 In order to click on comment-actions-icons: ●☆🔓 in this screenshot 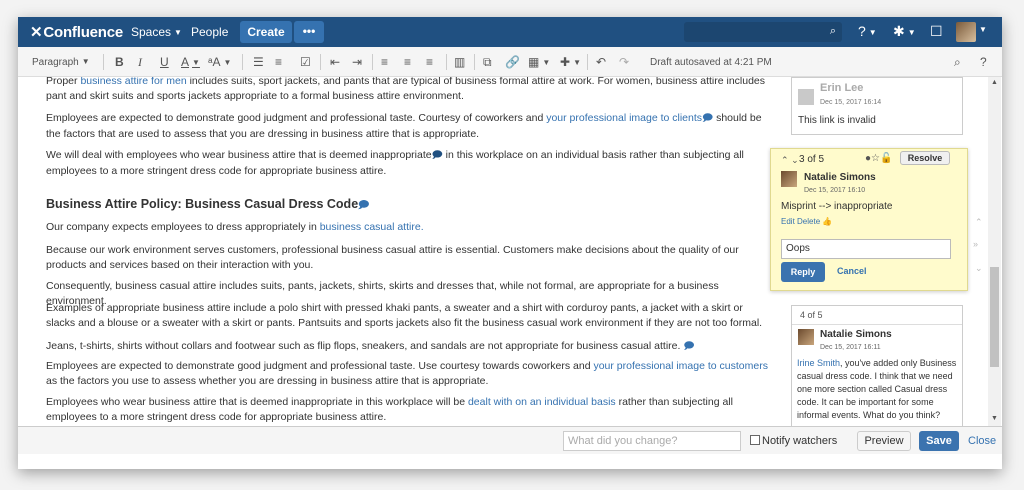, I will do `click(878, 158)`.